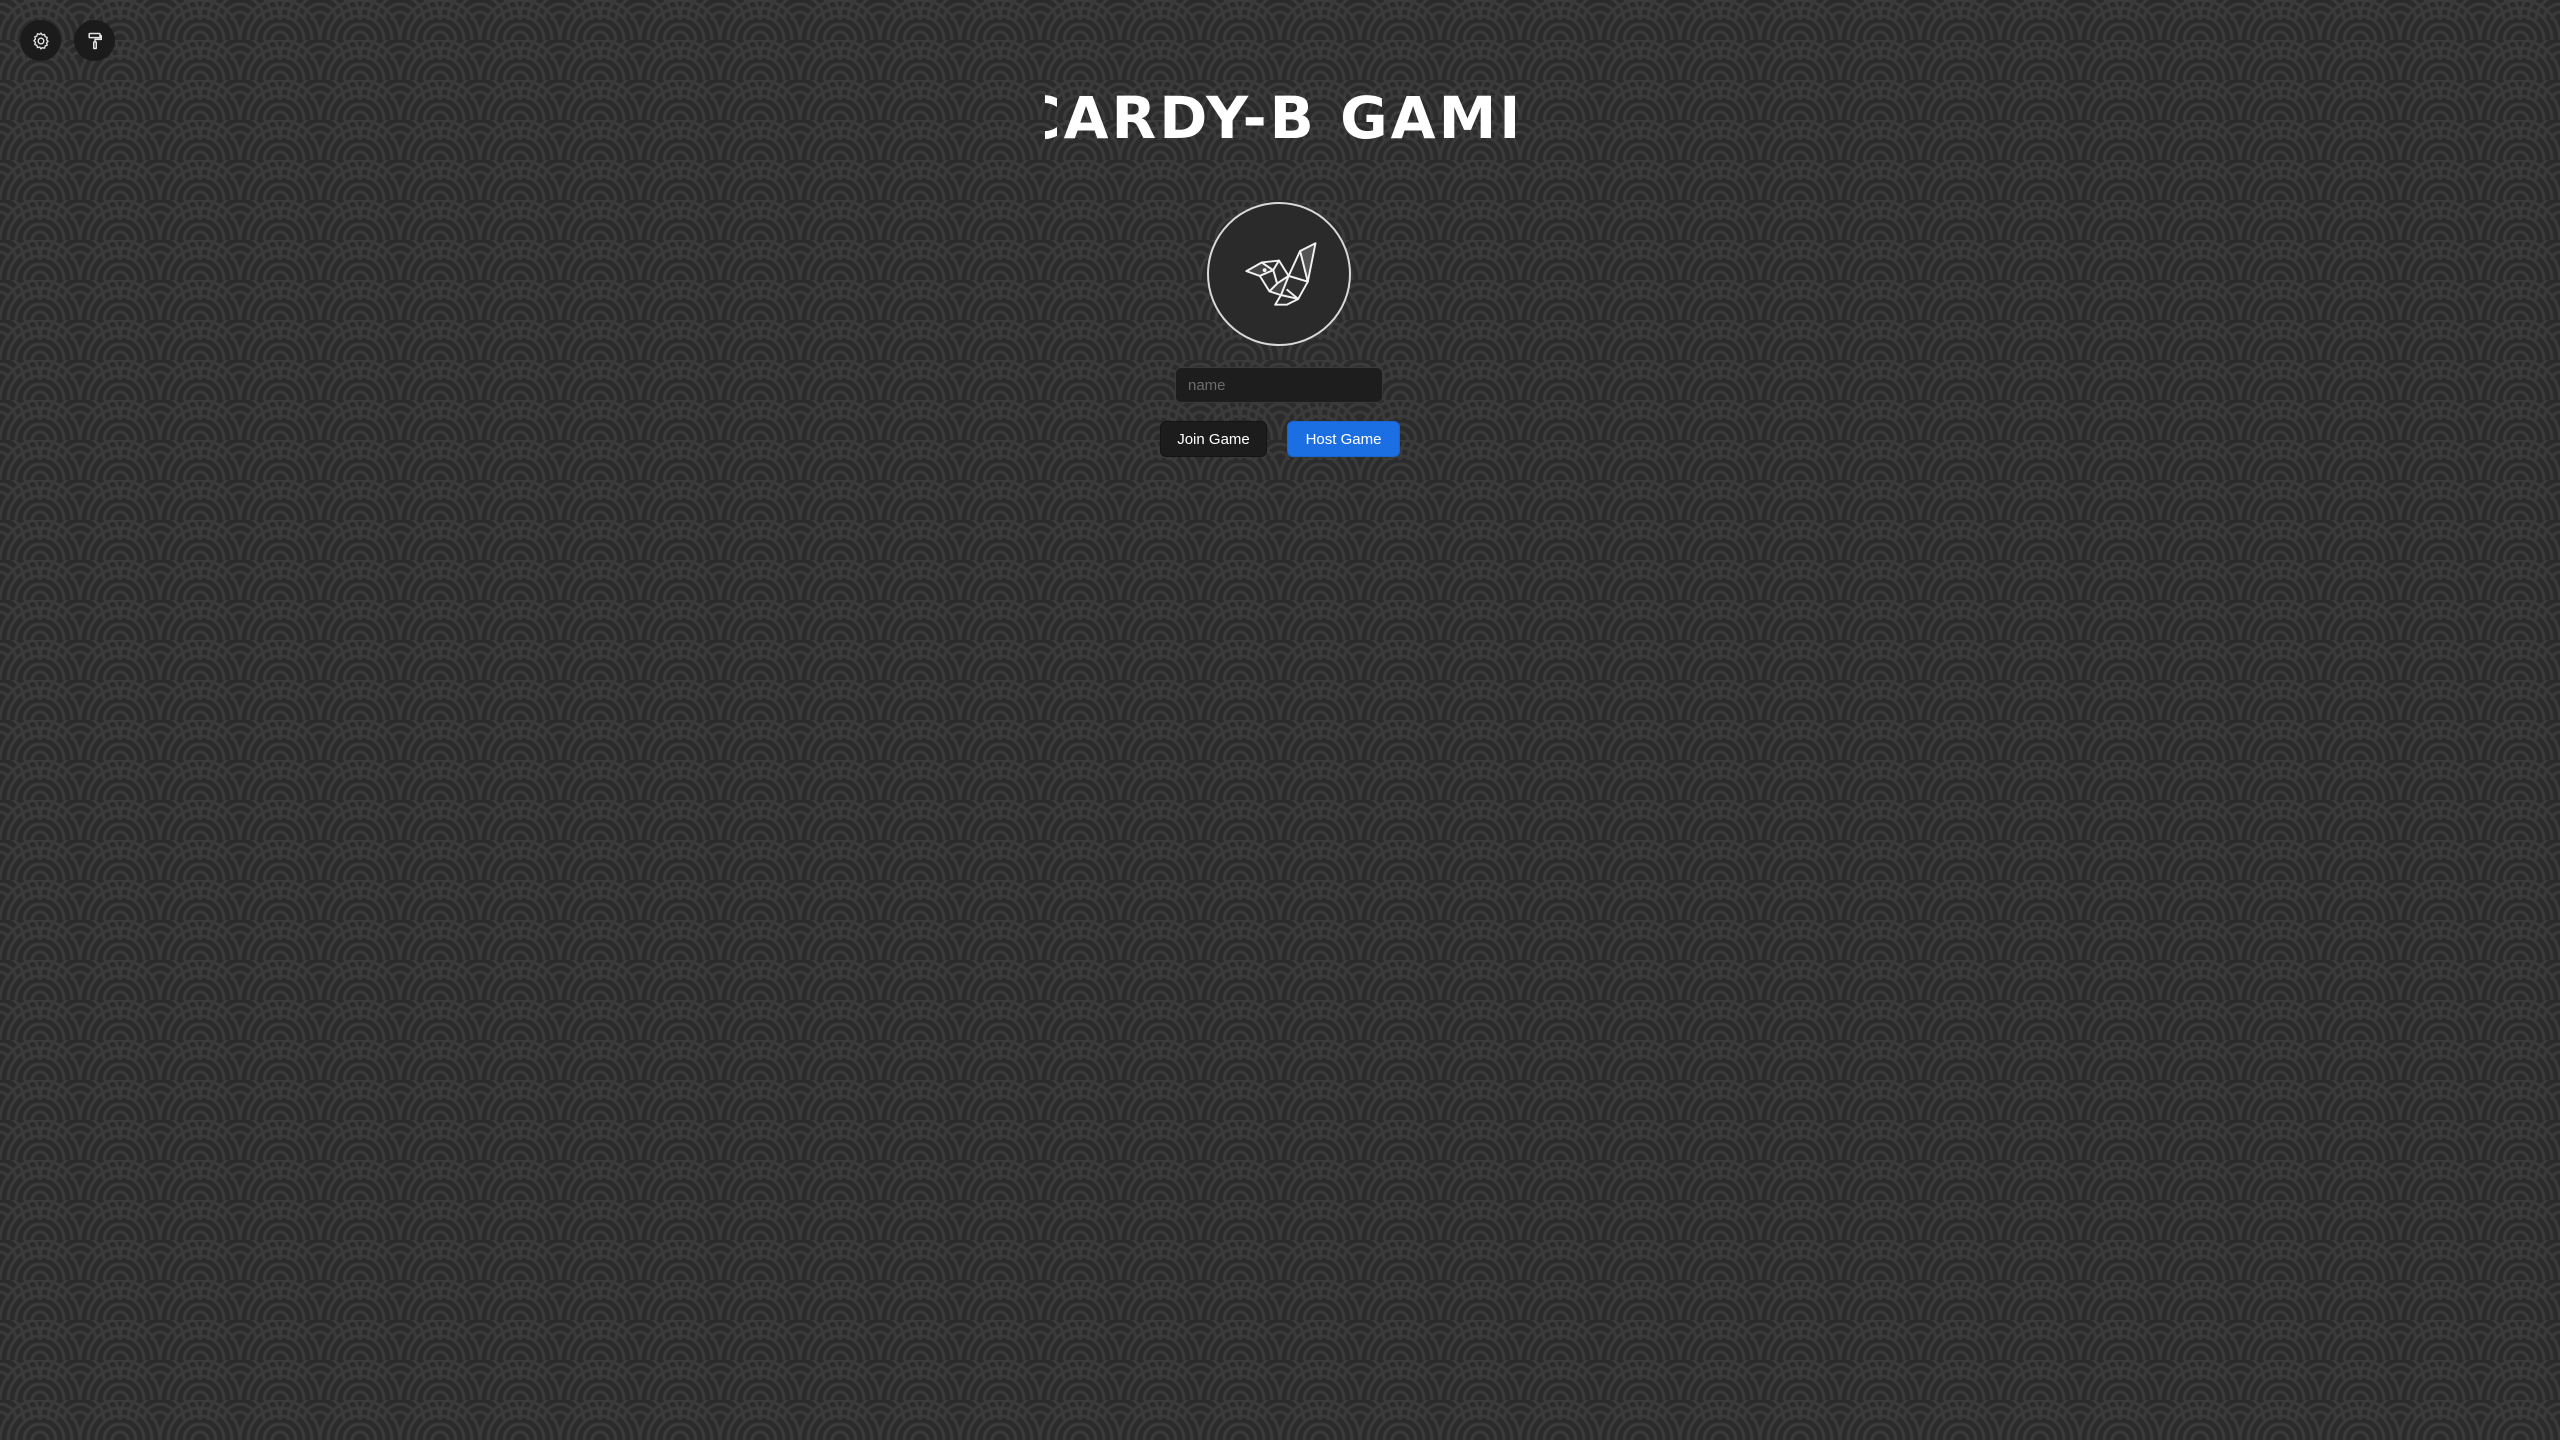 This screenshot has width=2560, height=1440. I want to click on settings-button, so click(40, 40).